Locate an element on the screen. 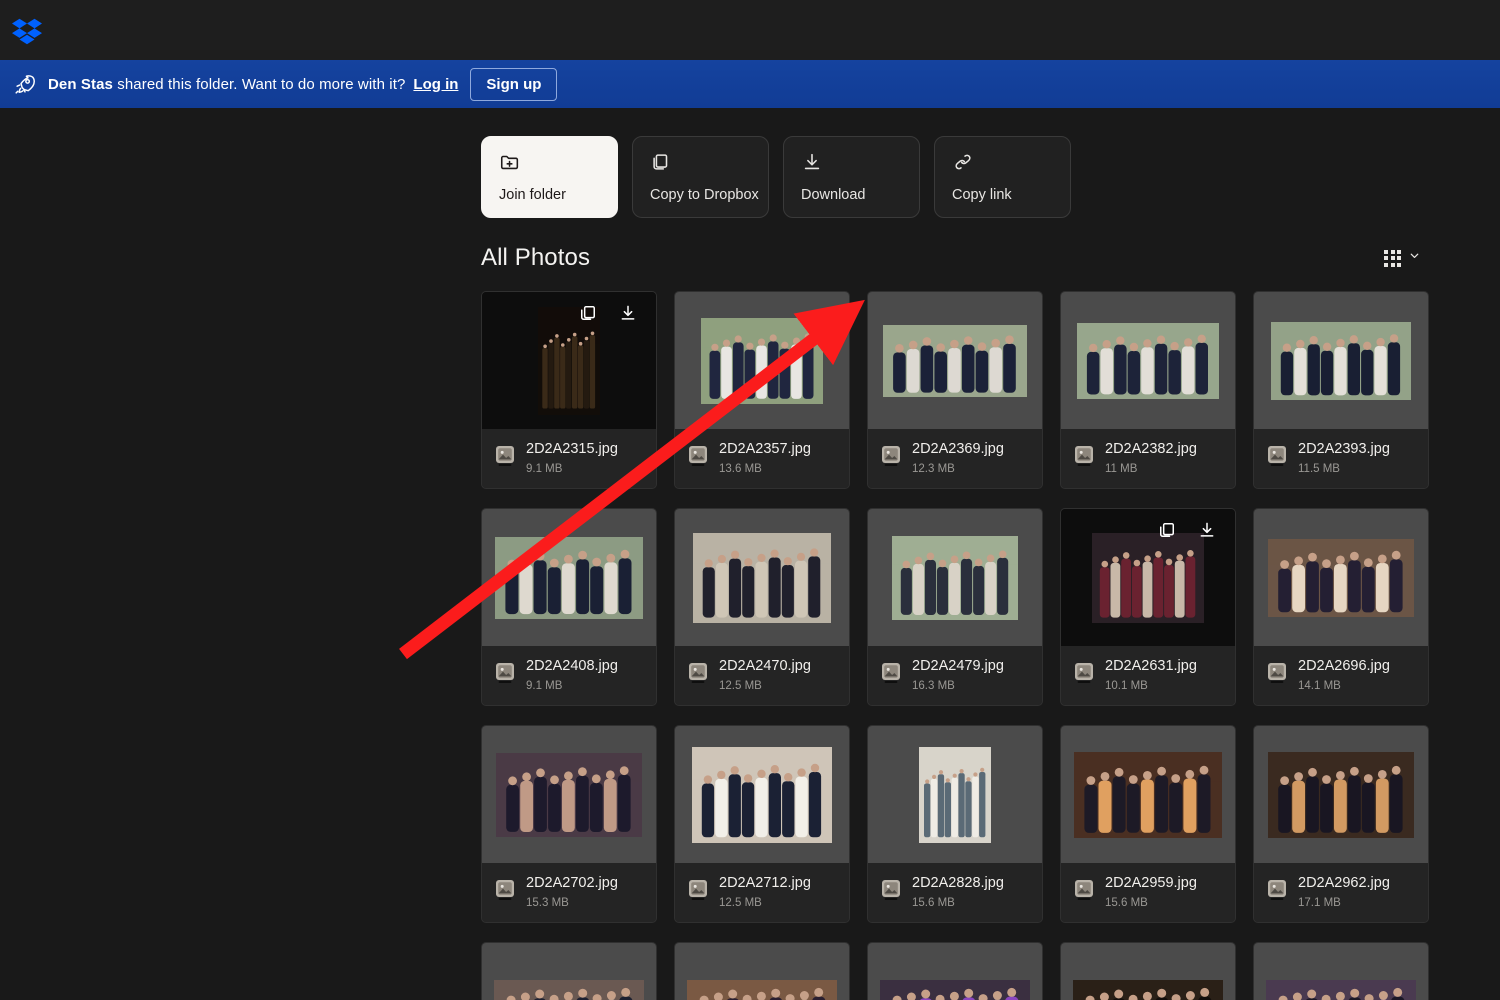  file-card: 2D2A2631.jpg 10.1 MB is located at coordinates (1148, 607).